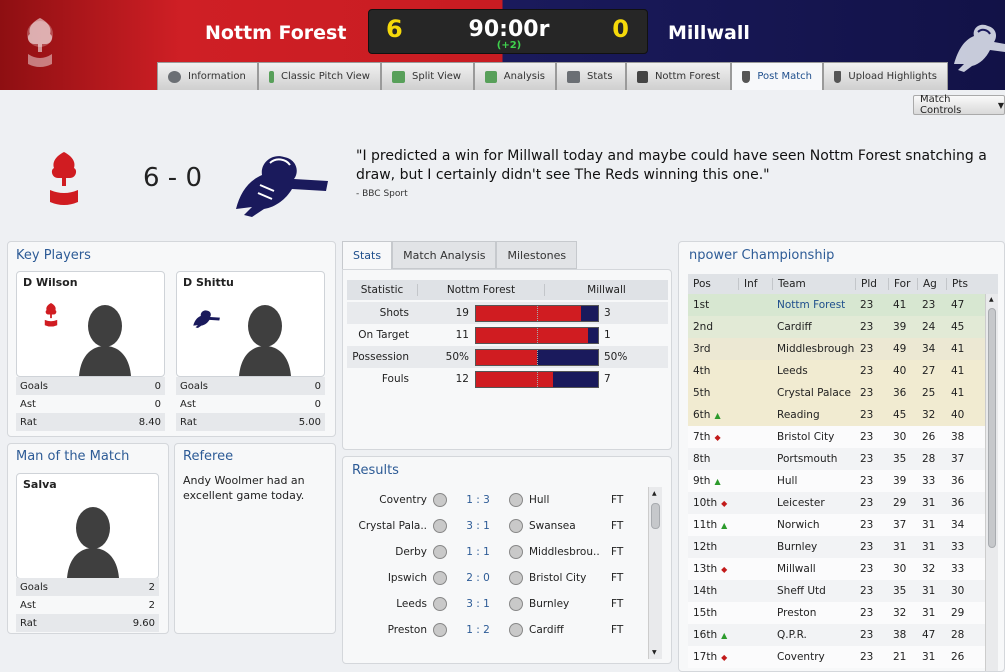  Describe the element at coordinates (478, 630) in the screenshot. I see `result-score: 1 : 2` at that location.